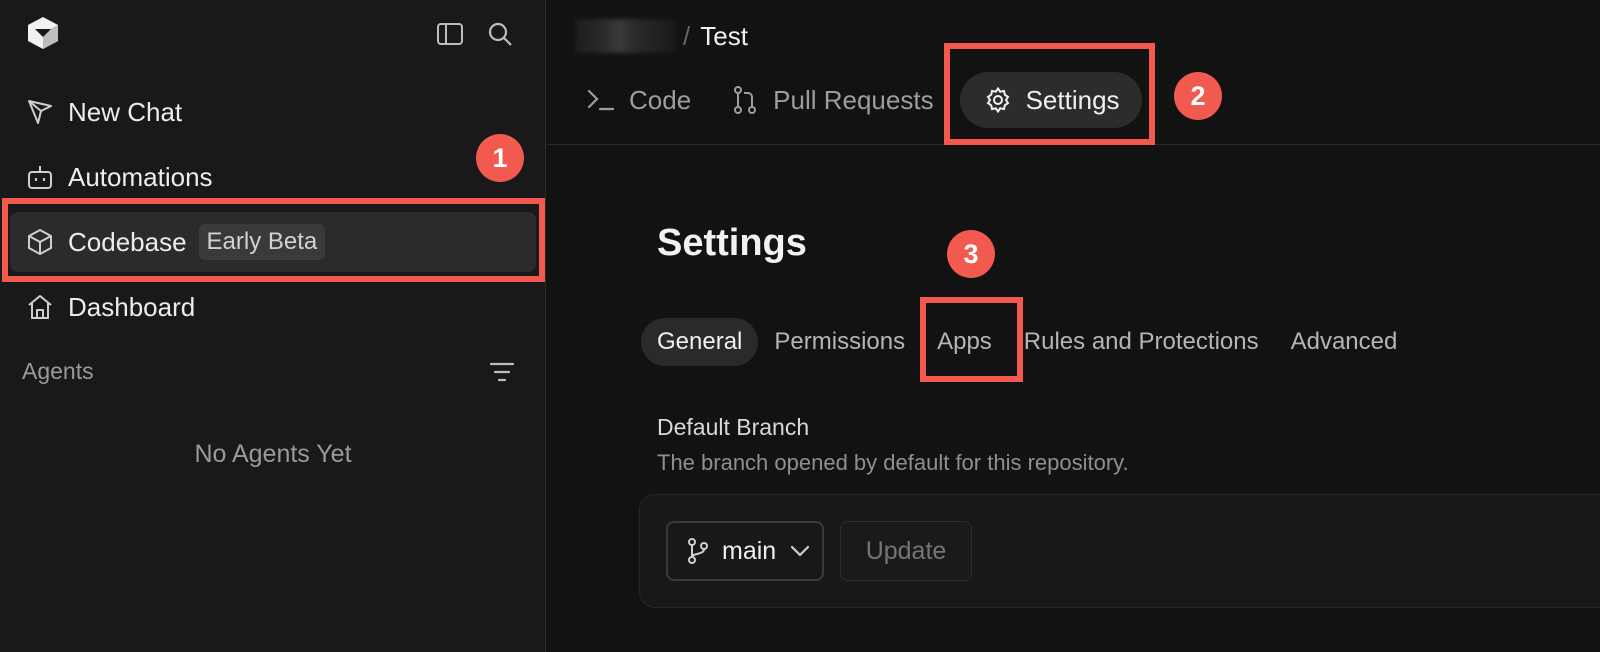  Describe the element at coordinates (1141, 342) in the screenshot. I see `subtab-rules-and-protections: Rules and Protections` at that location.